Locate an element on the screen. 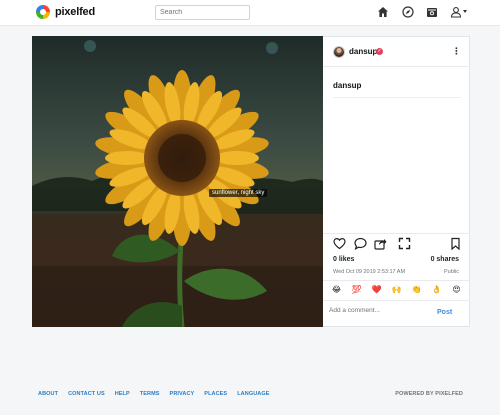  footer-link-contact: CONTACT US is located at coordinates (86, 394).